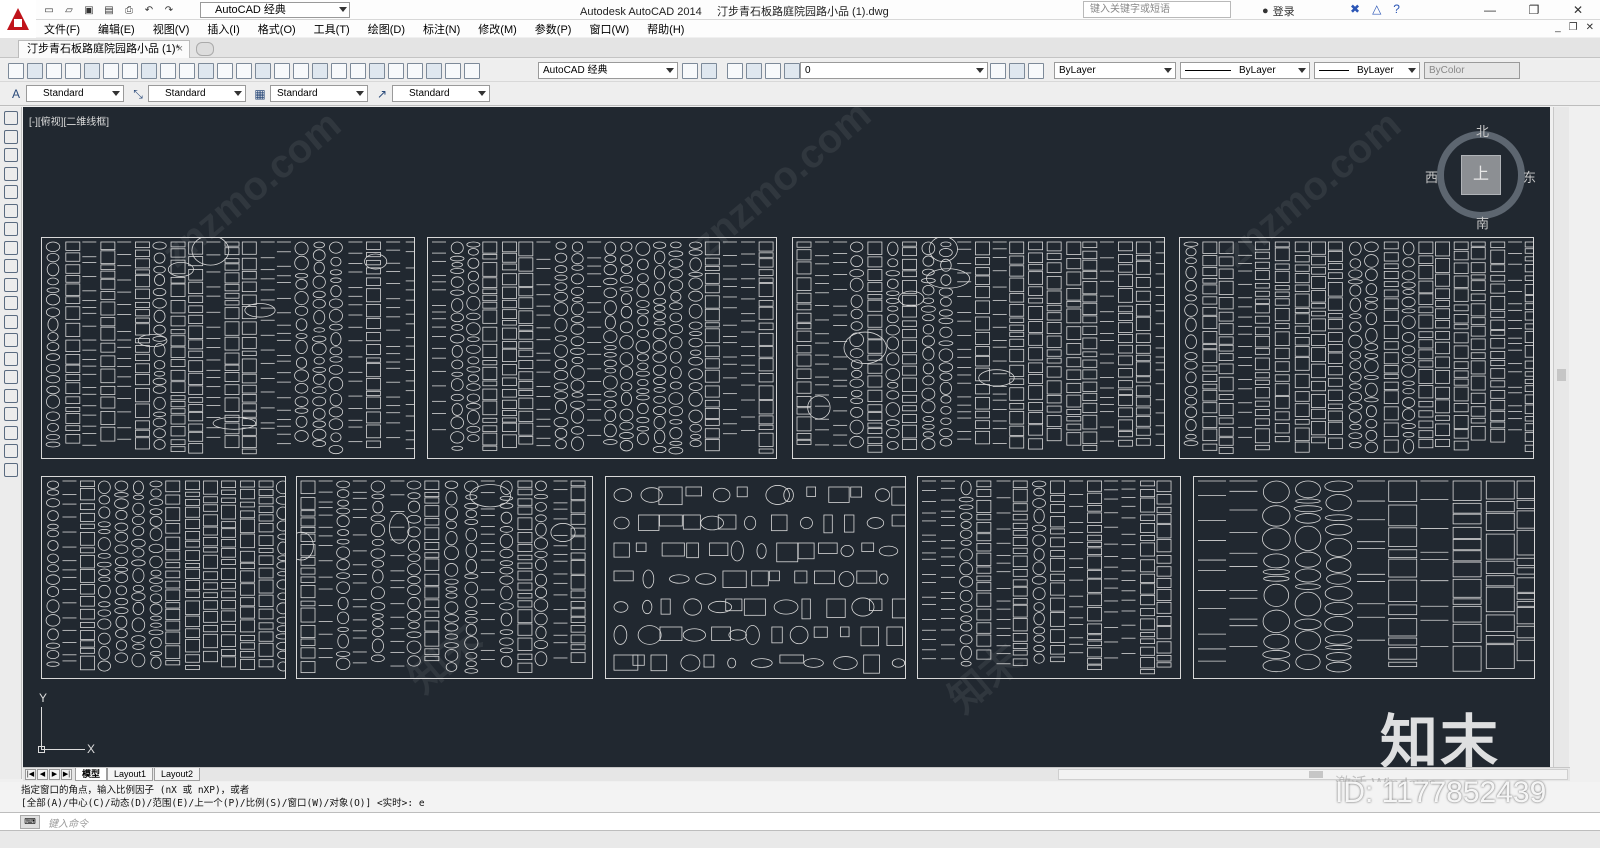  What do you see at coordinates (1481, 175) in the screenshot?
I see `viewcube-face-top: 上` at bounding box center [1481, 175].